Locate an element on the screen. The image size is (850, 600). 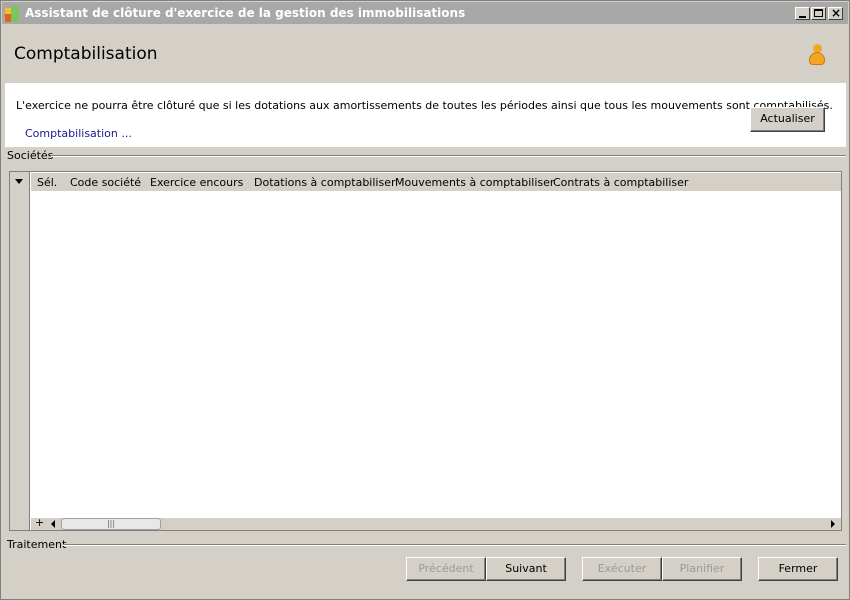
plan-button: Planifier is located at coordinates (702, 569).